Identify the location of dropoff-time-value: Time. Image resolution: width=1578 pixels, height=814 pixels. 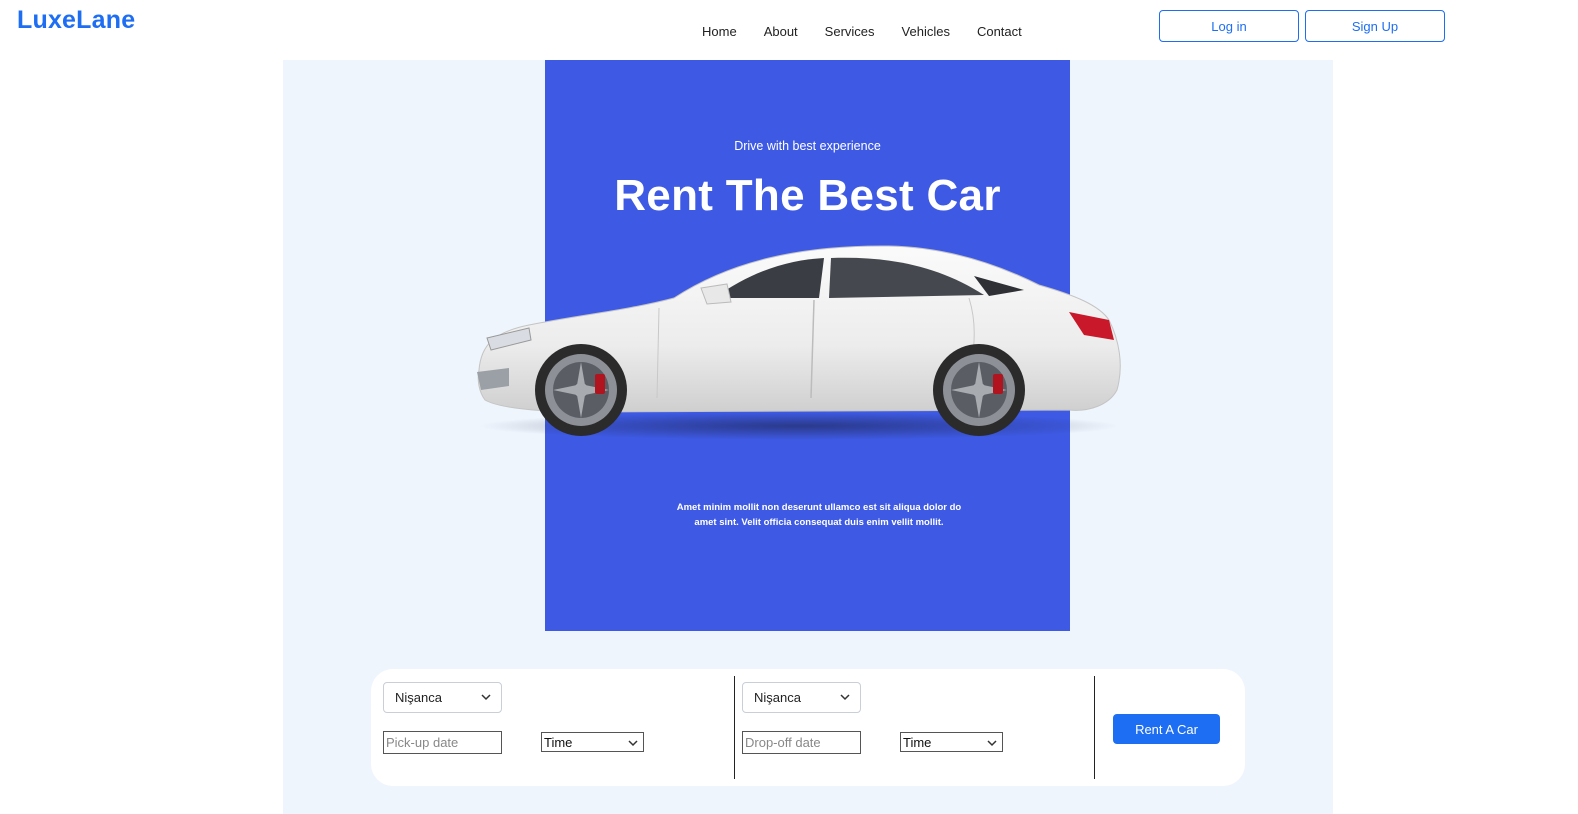
(917, 742).